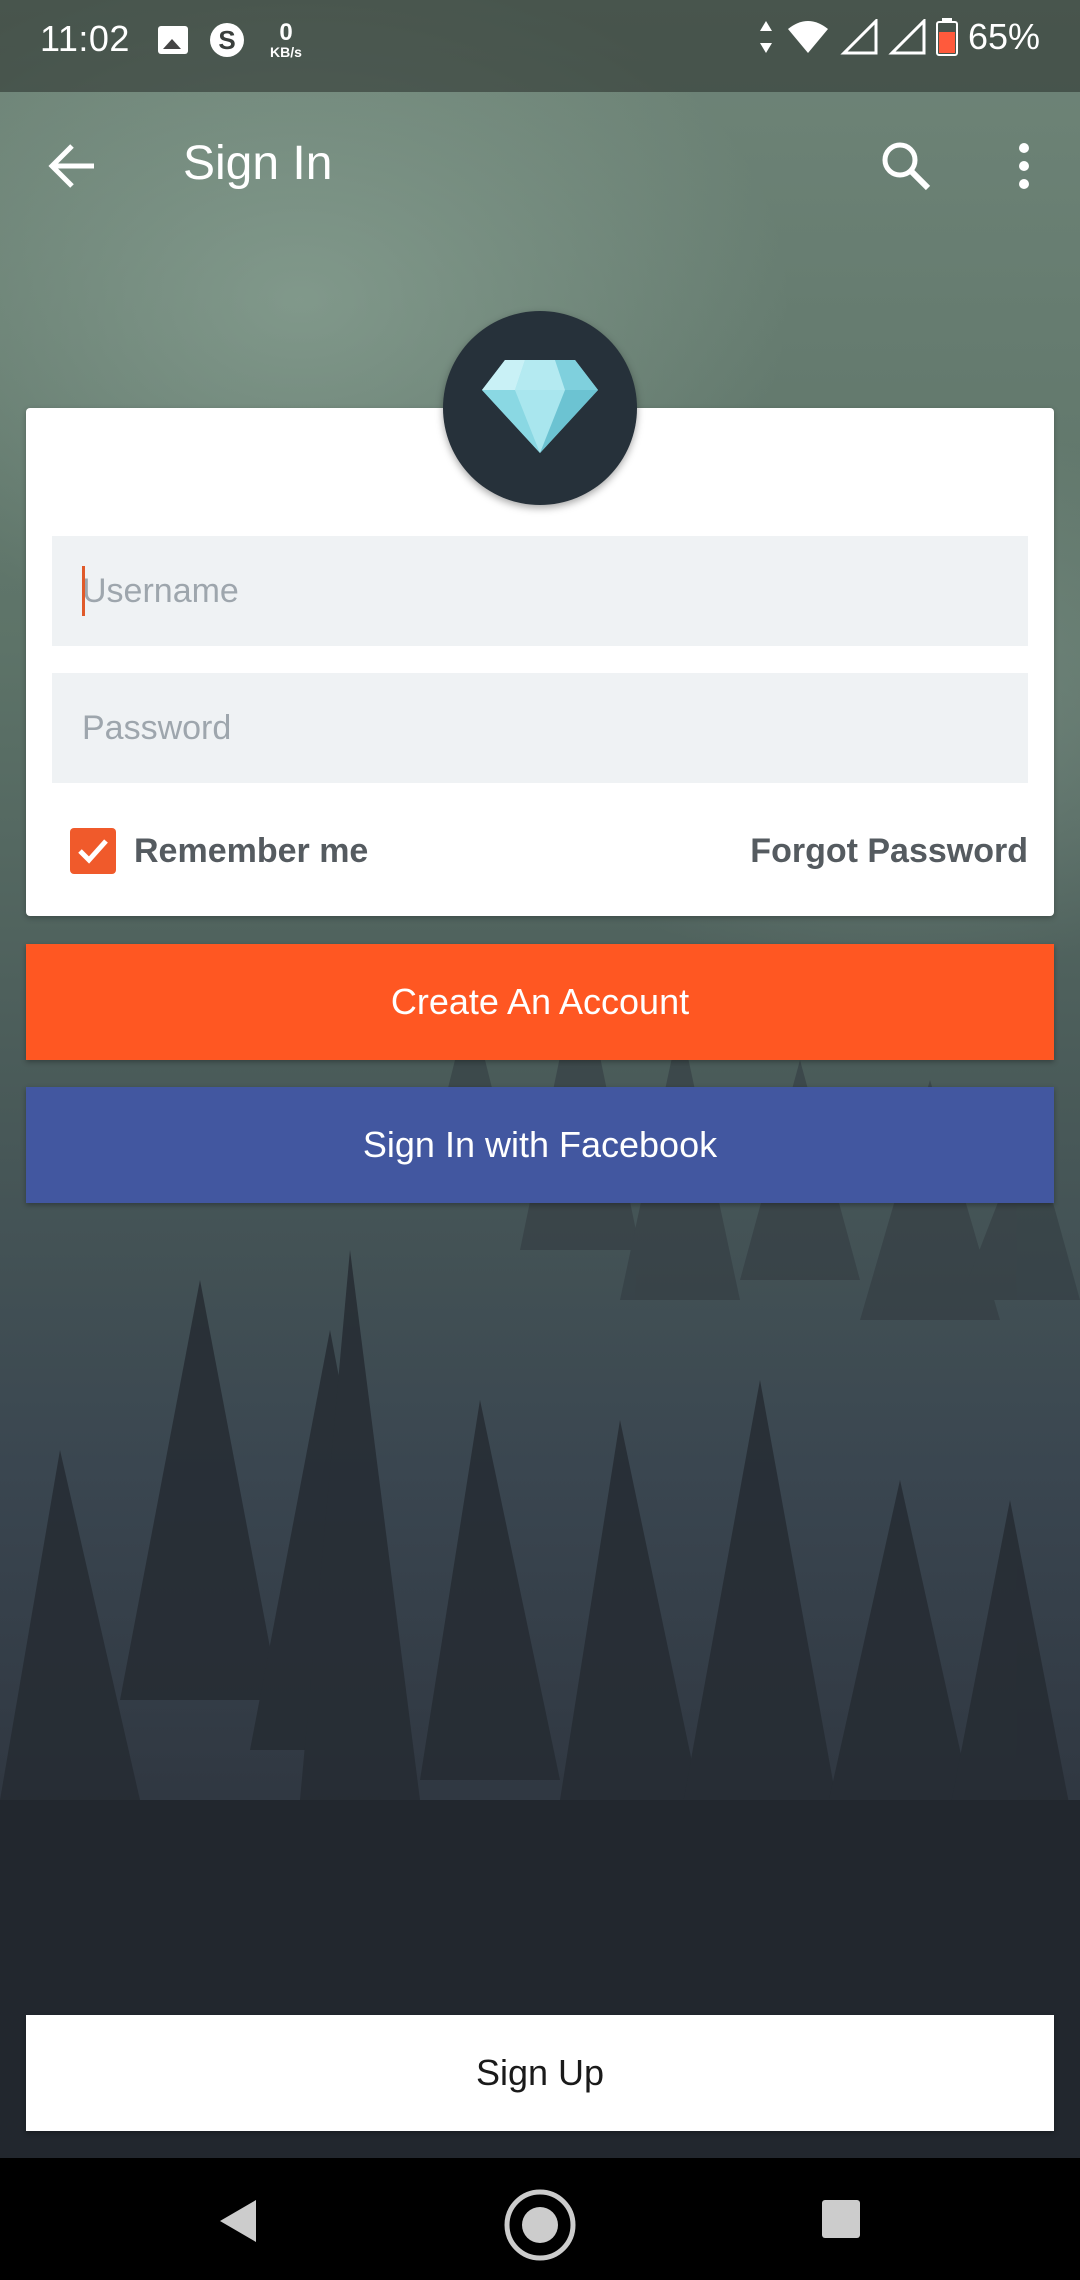 This screenshot has width=1080, height=2280. I want to click on data-rate-value: 0, so click(286, 32).